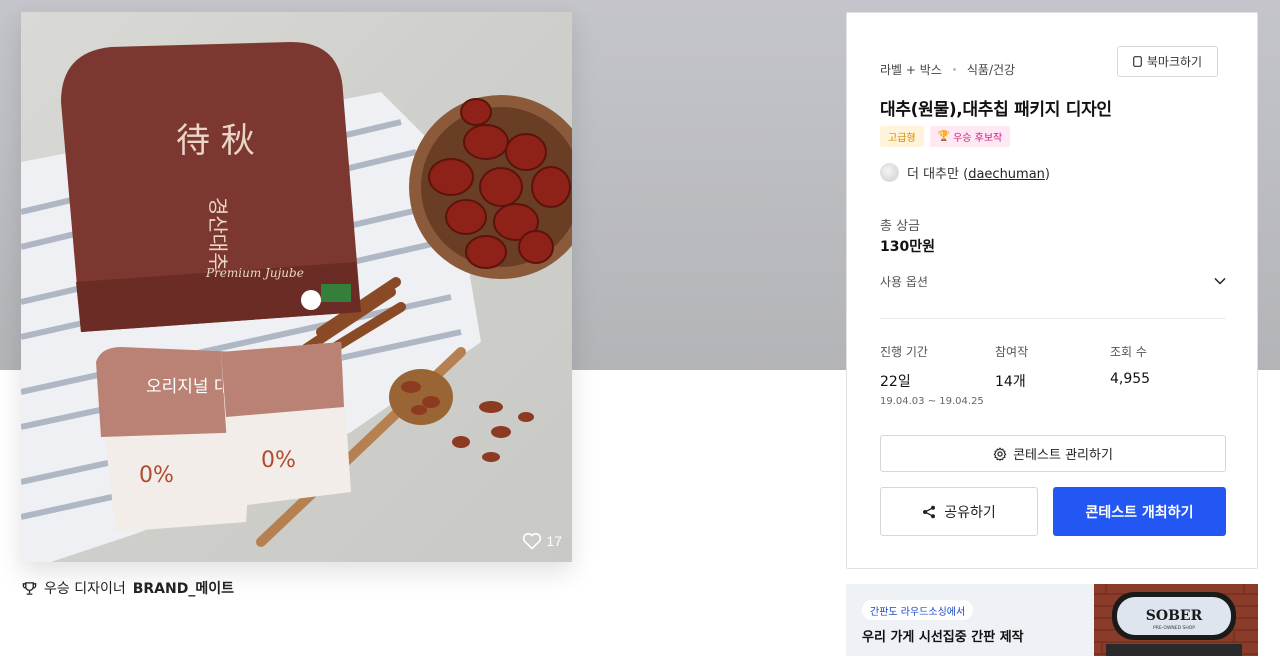  What do you see at coordinates (895, 382) in the screenshot?
I see `period-value: 22일` at bounding box center [895, 382].